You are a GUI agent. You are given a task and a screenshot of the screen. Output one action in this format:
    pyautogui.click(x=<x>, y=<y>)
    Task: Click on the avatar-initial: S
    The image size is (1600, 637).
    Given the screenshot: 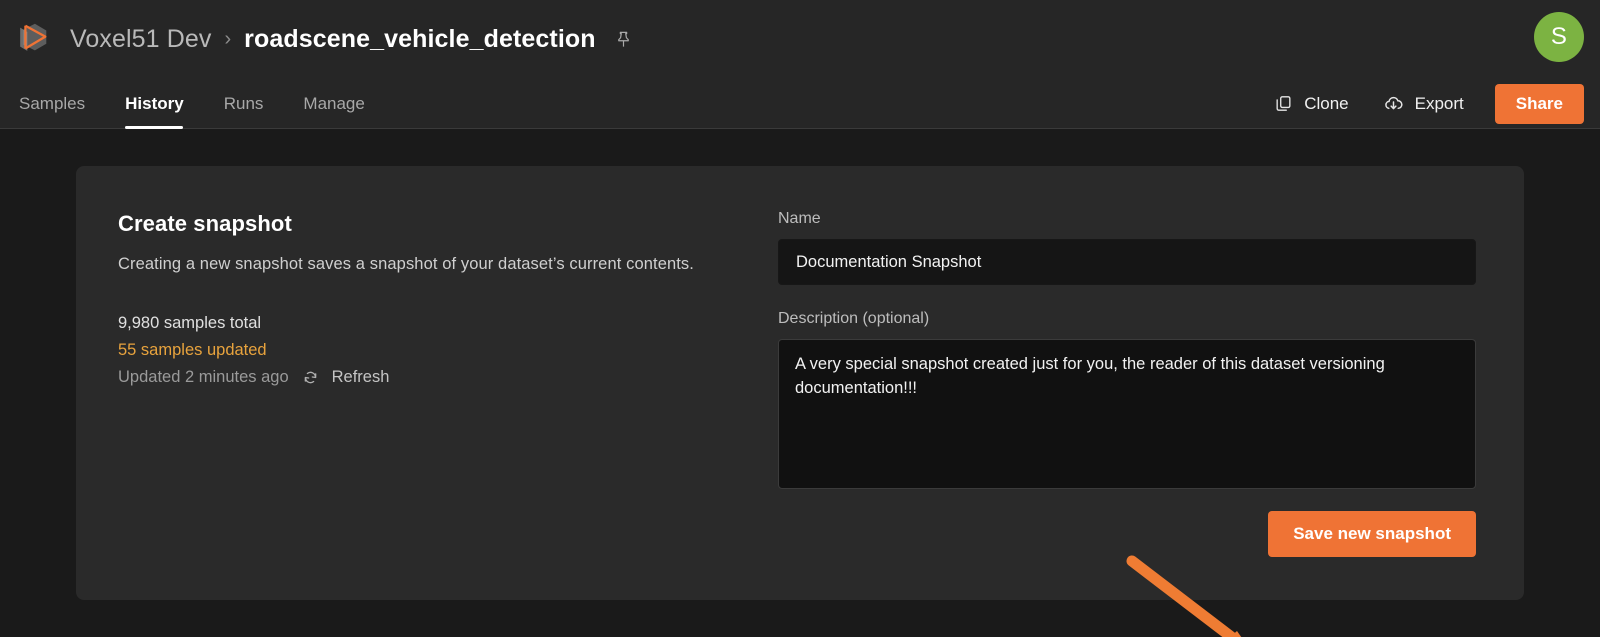 What is the action you would take?
    pyautogui.click(x=1559, y=36)
    